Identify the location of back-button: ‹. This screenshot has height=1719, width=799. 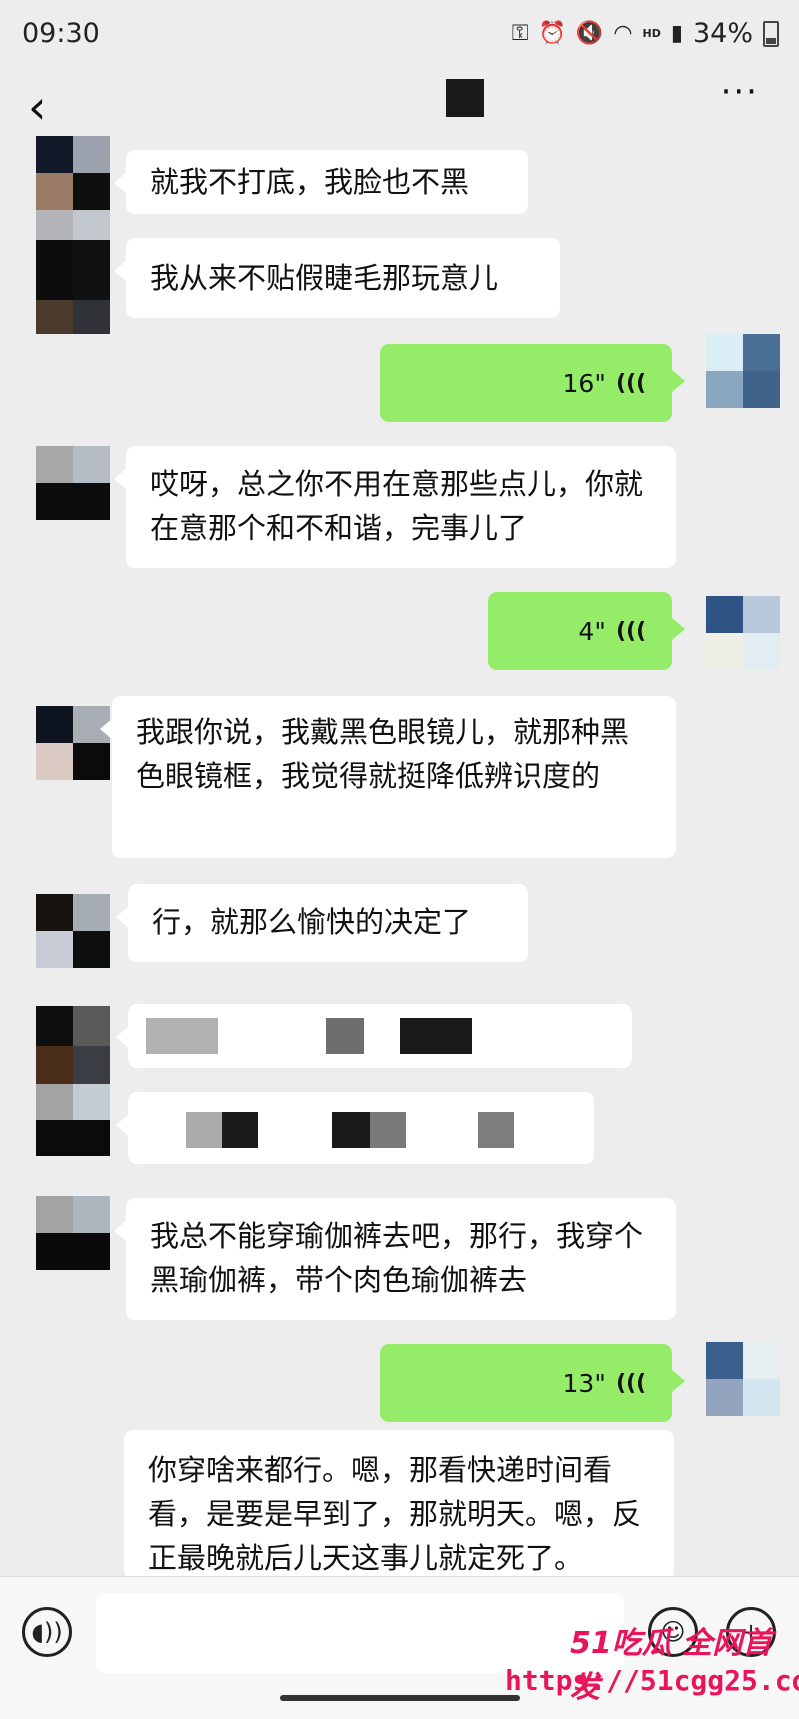
(37, 107).